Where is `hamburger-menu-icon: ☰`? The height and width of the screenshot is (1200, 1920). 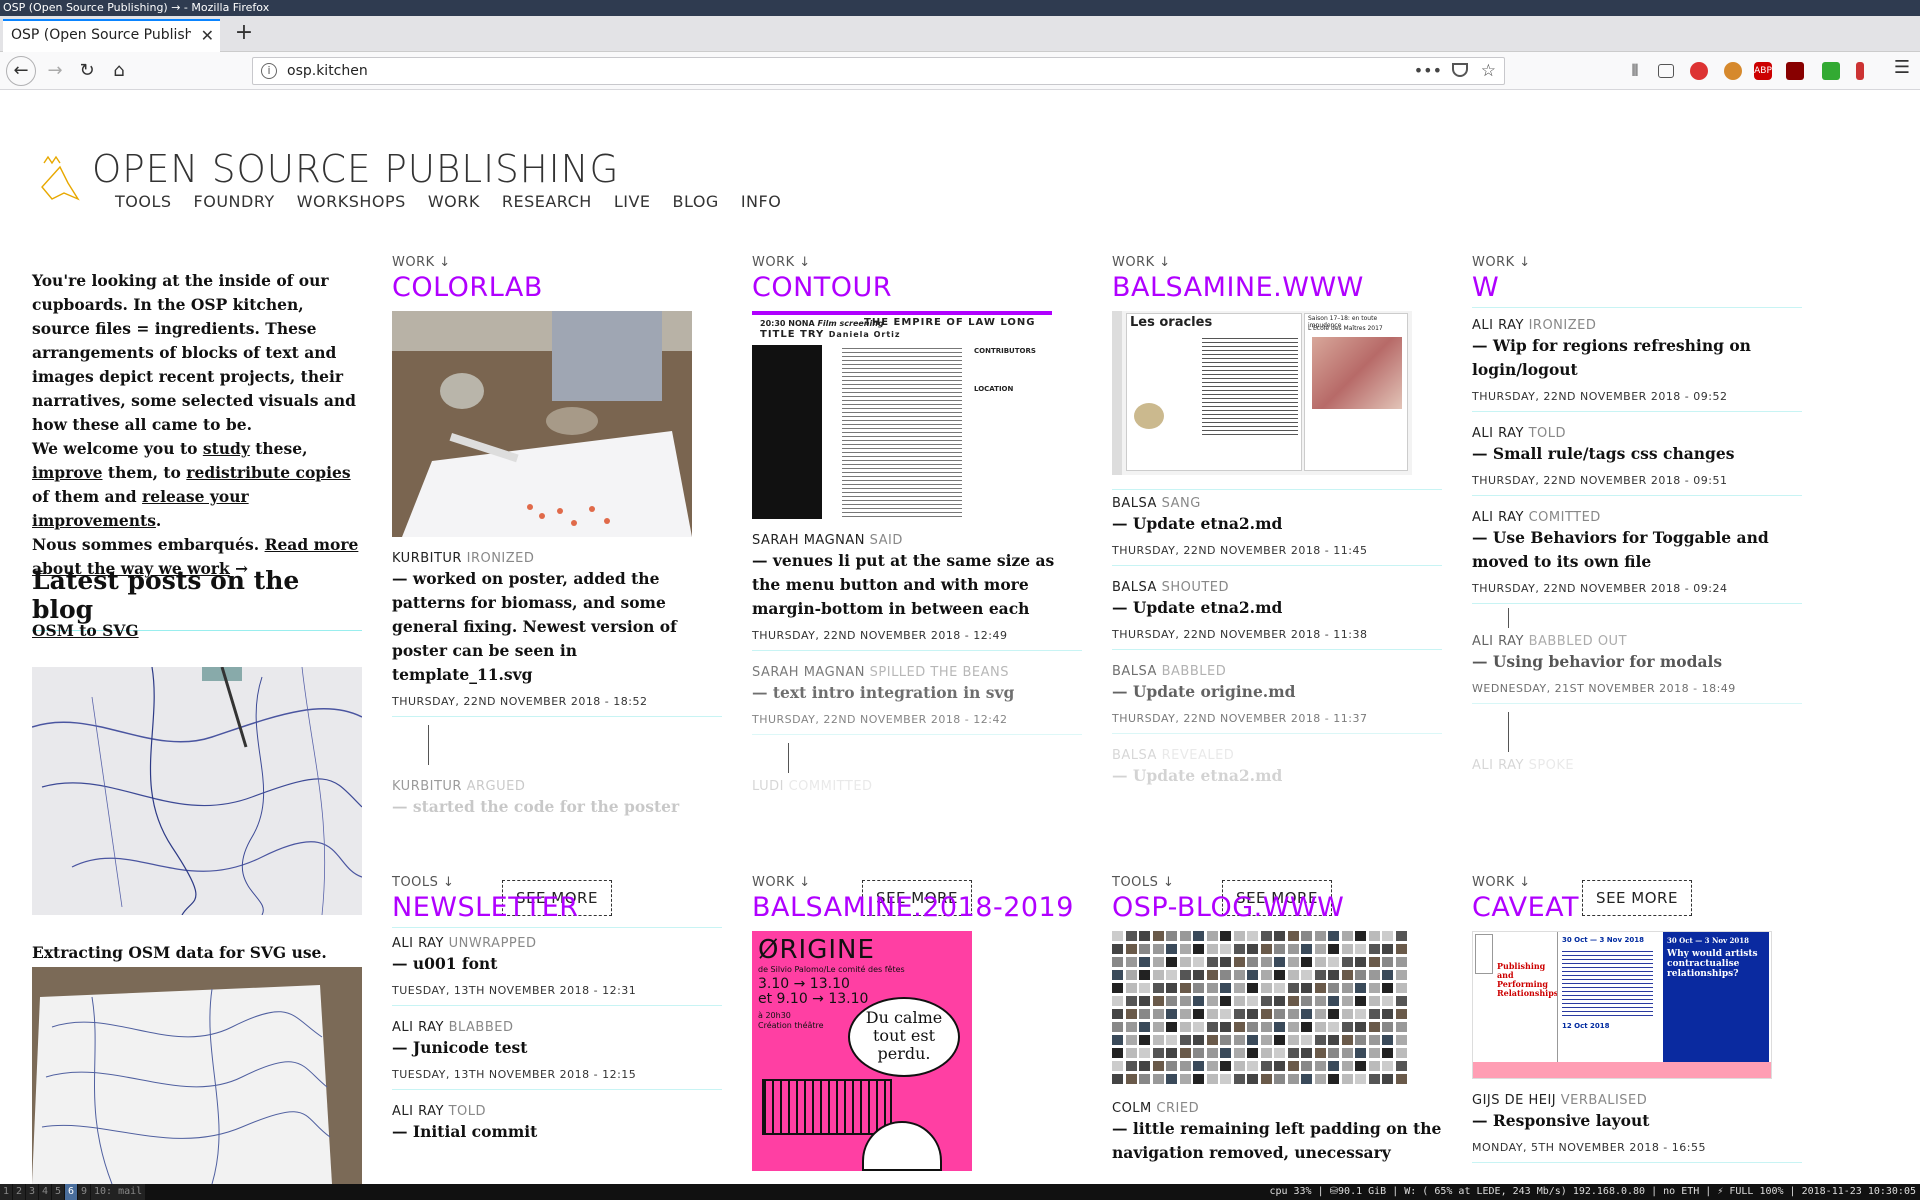 hamburger-menu-icon: ☰ is located at coordinates (1902, 67).